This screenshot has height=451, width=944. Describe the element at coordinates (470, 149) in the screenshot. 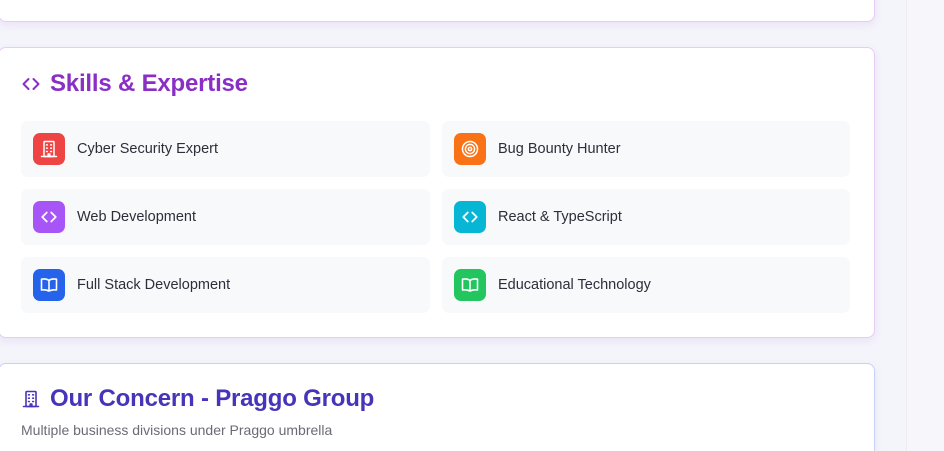

I see `target-icon` at that location.